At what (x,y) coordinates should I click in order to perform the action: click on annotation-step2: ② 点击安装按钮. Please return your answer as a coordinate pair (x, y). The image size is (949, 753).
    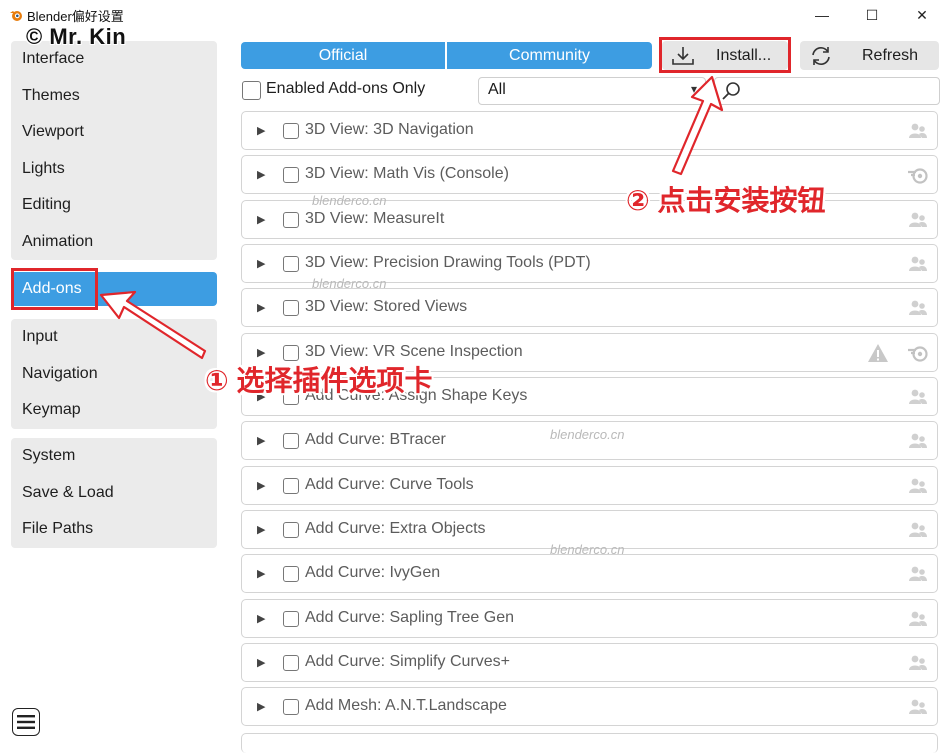
    Looking at the image, I should click on (726, 200).